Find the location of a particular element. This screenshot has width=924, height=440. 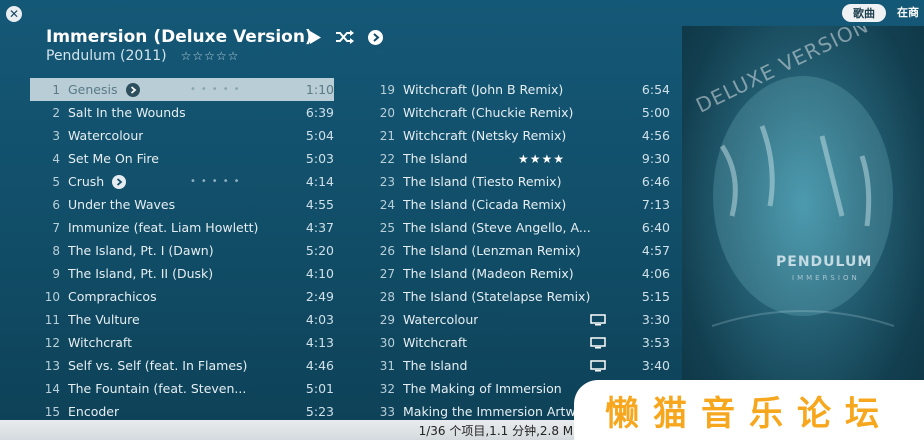

track-row: 7 Immunize (feat. Liam Howlett) 4:37 is located at coordinates (182, 227).